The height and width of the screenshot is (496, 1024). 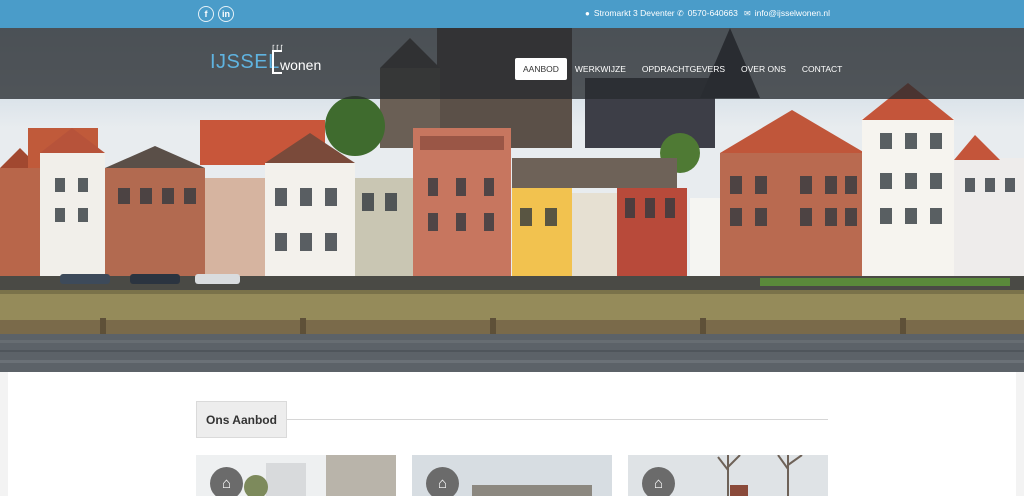 I want to click on contact-address: ● Stromarkt 3 Deventer, so click(x=630, y=13).